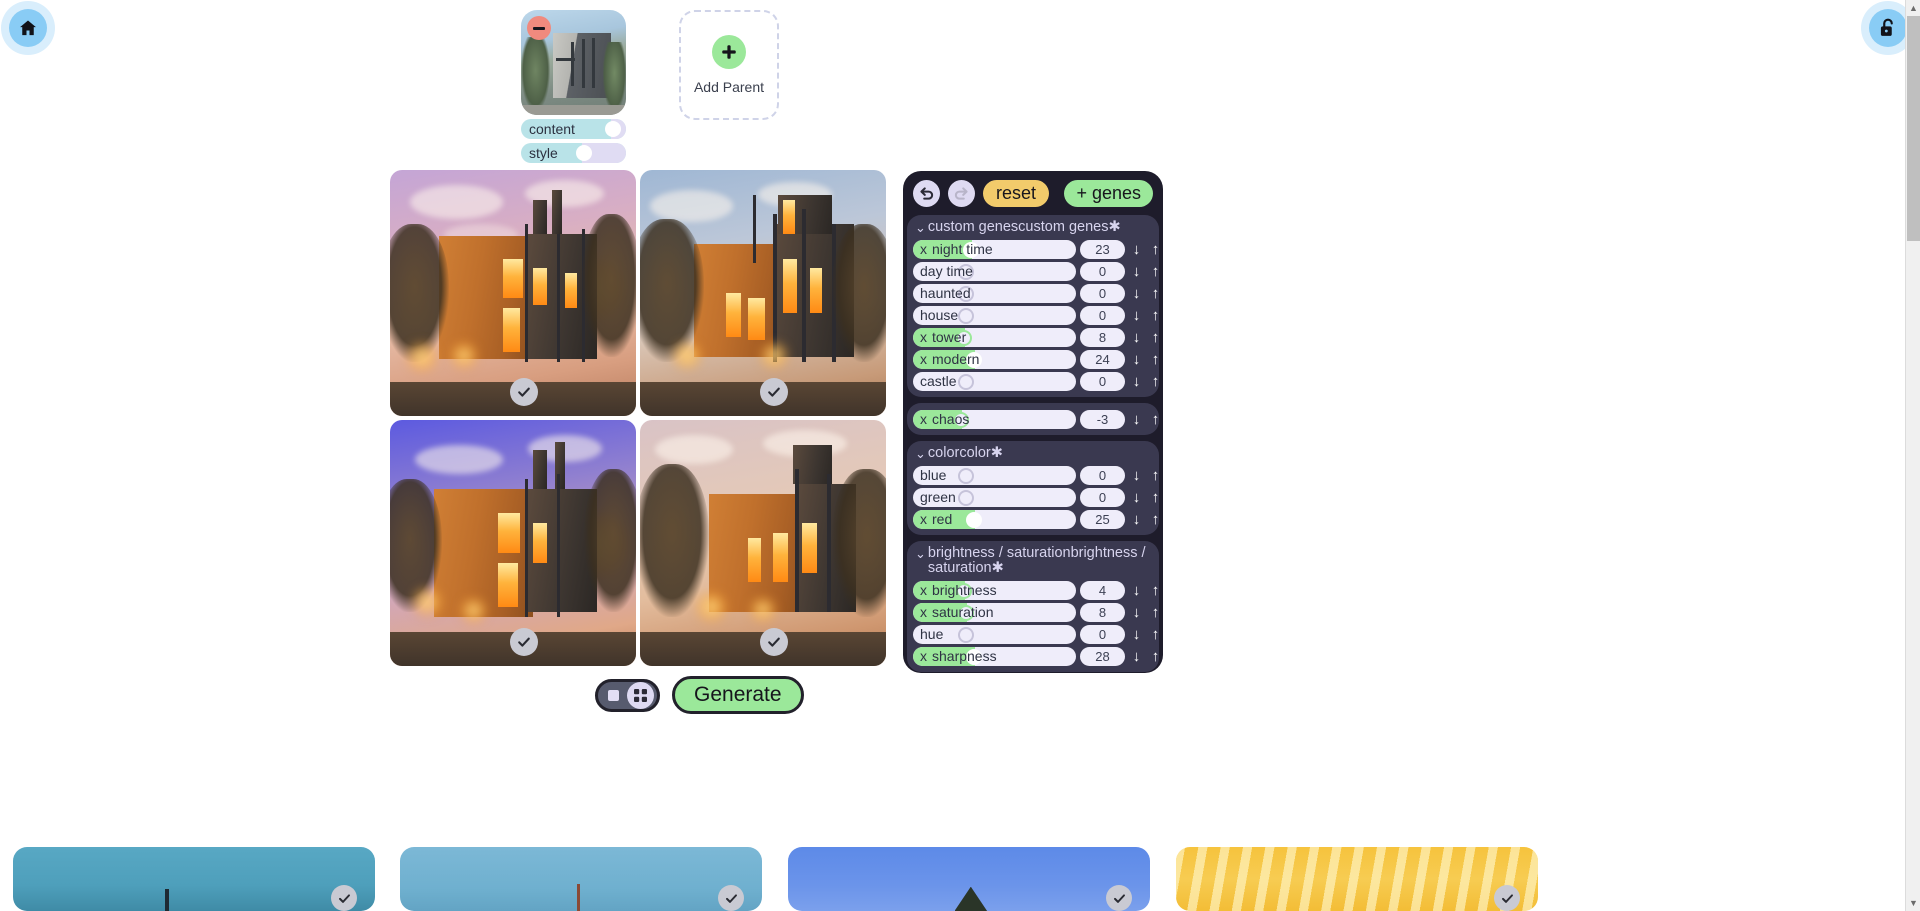 The width and height of the screenshot is (1920, 911). What do you see at coordinates (926, 193) in the screenshot?
I see `undo-button` at bounding box center [926, 193].